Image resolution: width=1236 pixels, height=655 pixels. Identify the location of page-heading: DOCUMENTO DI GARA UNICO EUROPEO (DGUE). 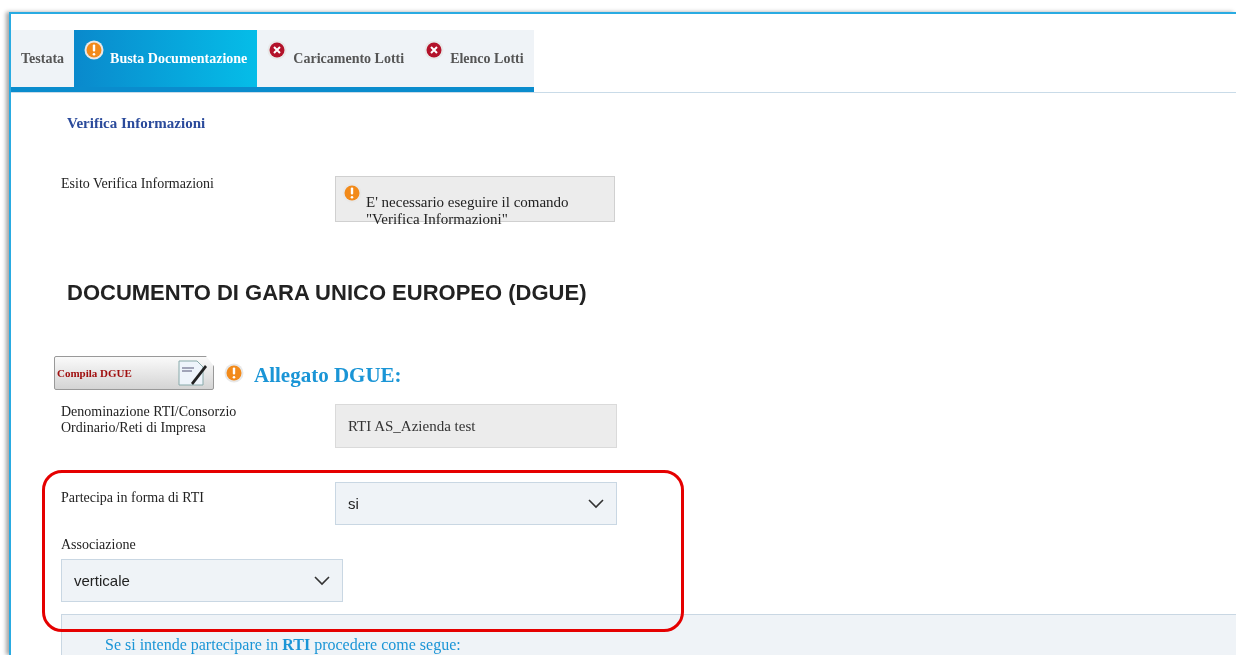
(327, 293).